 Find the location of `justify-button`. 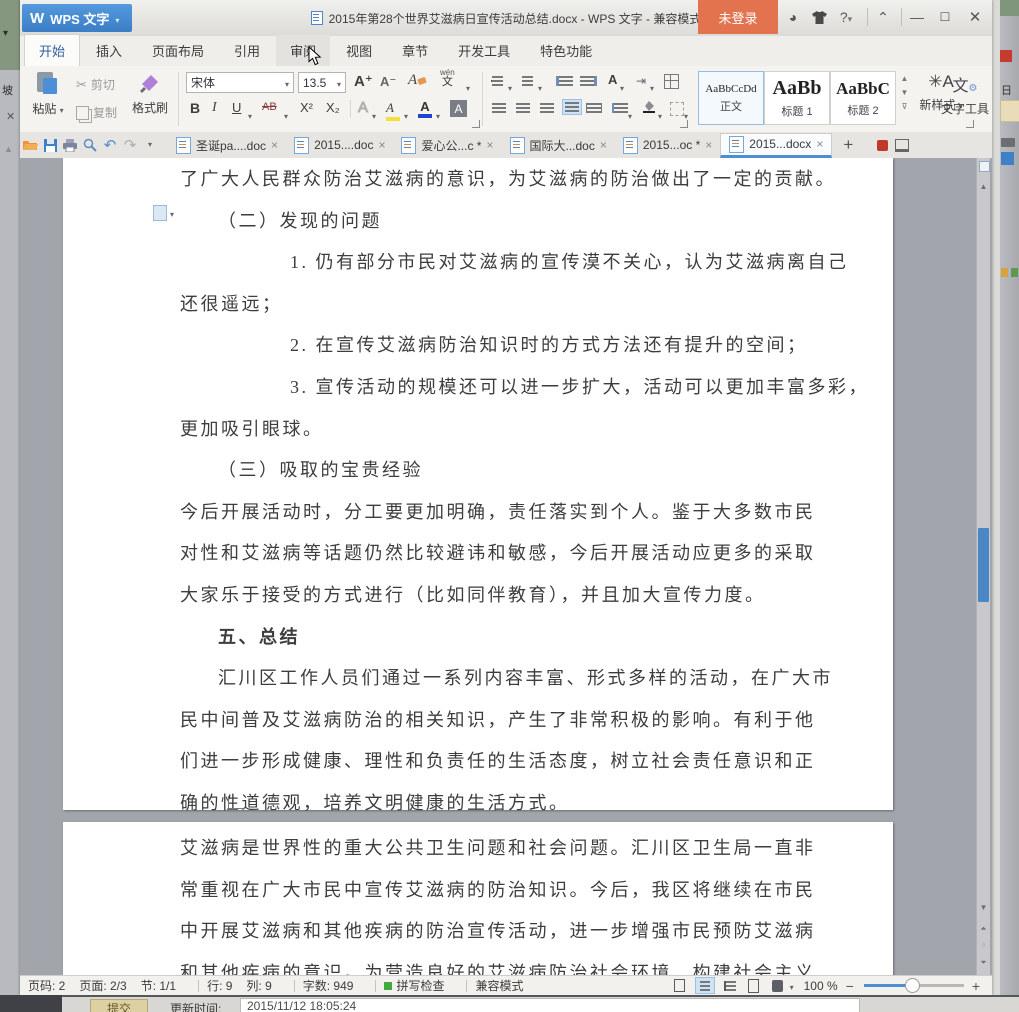

justify-button is located at coordinates (572, 107).